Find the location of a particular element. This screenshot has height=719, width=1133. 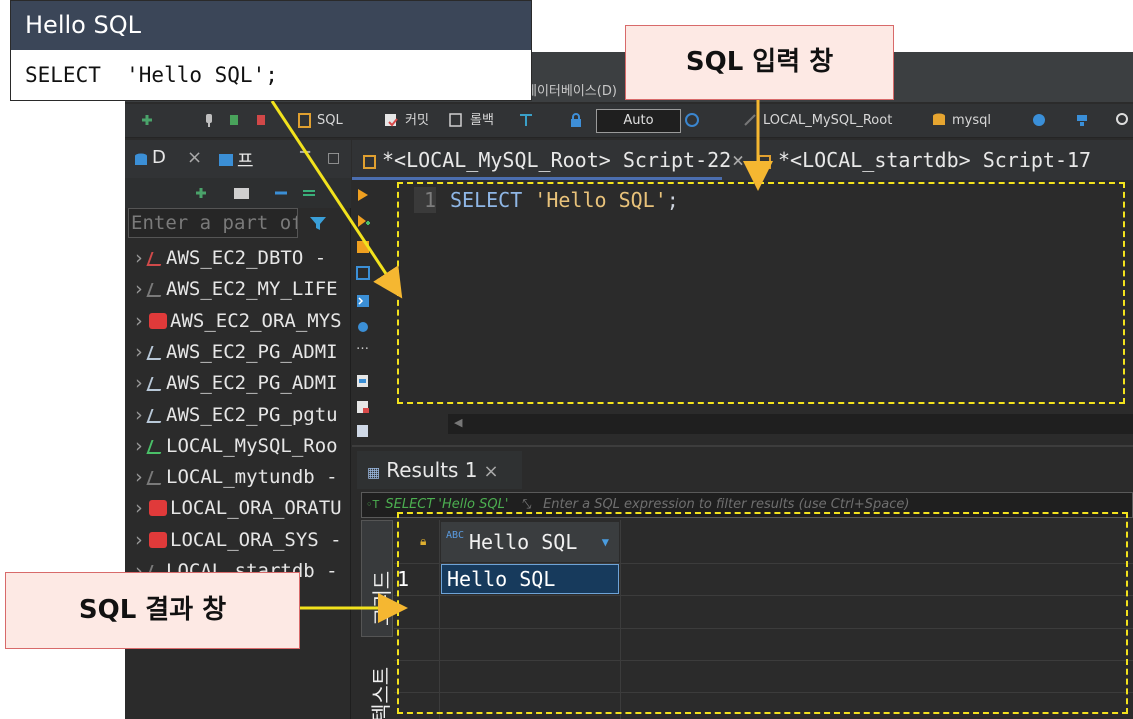

tree-item-connection: › AWS_EC2_ORA_MYS is located at coordinates (237, 321).